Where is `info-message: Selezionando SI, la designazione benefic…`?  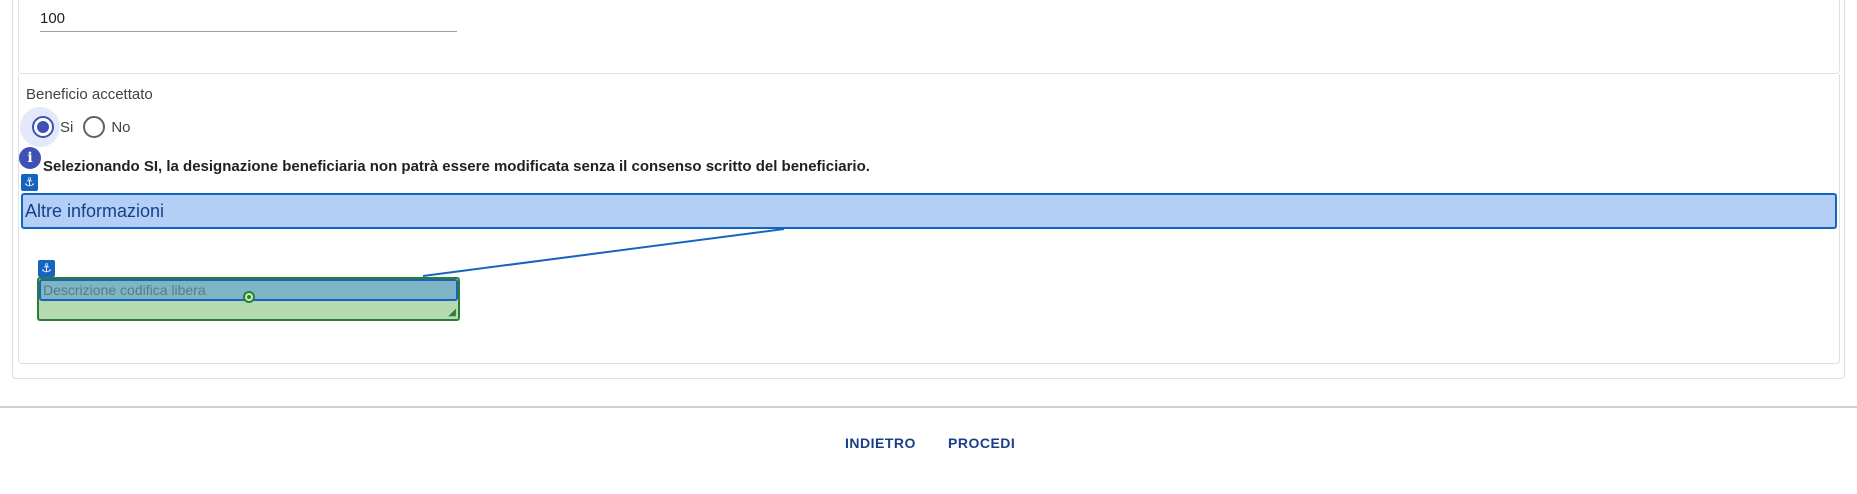
info-message: Selezionando SI, la designazione benefic… is located at coordinates (456, 166).